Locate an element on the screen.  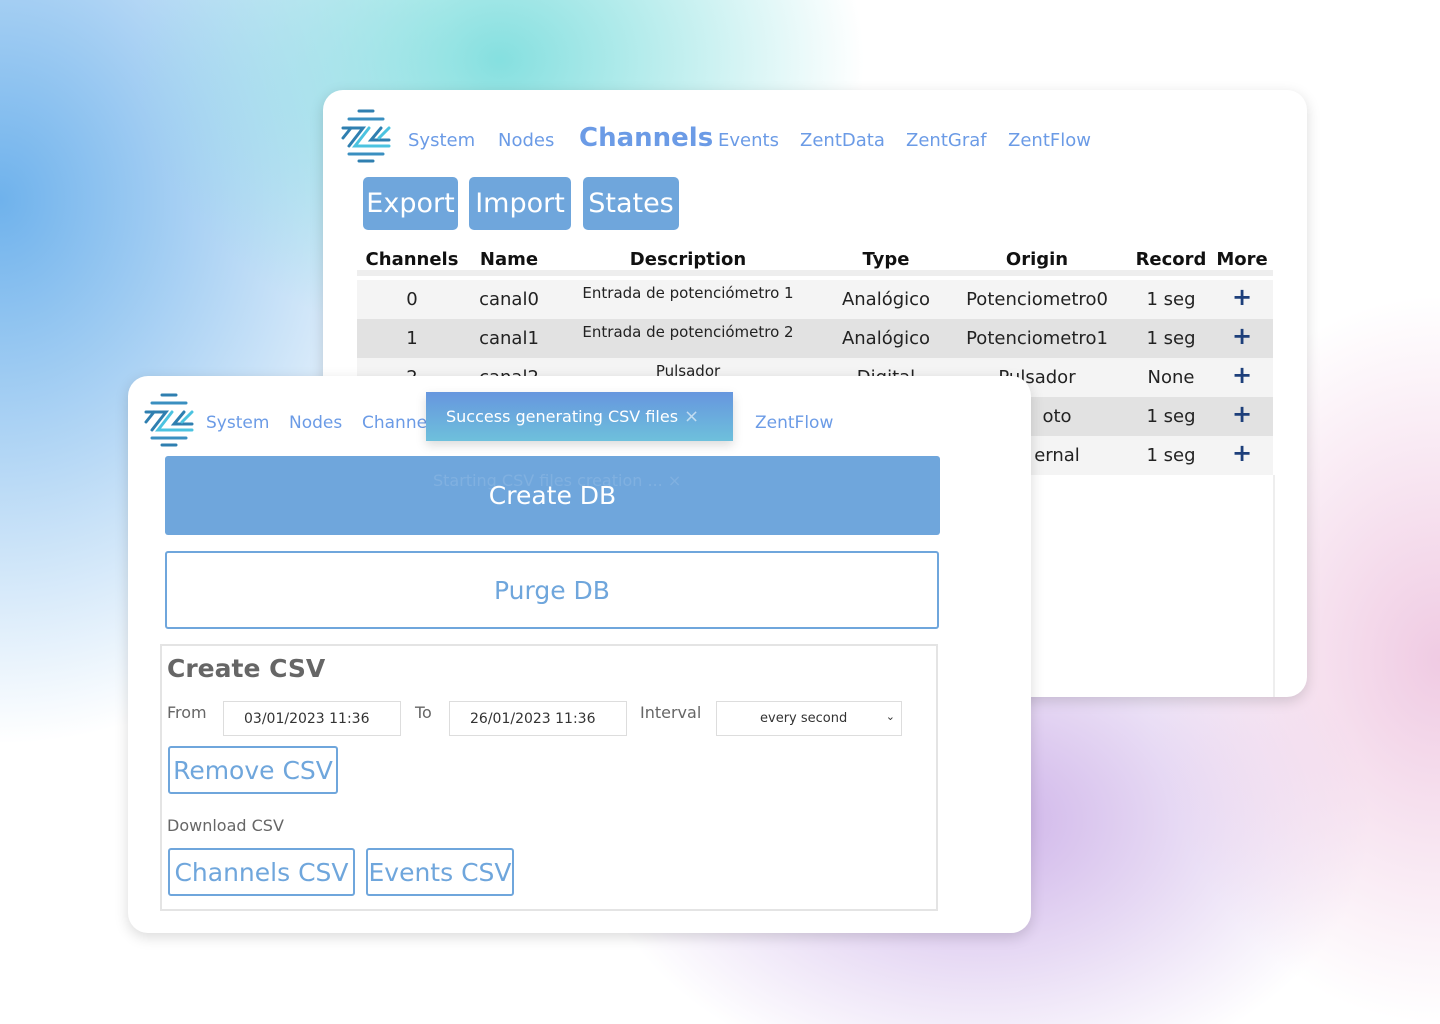
interval-label: Interval is located at coordinates (671, 712).